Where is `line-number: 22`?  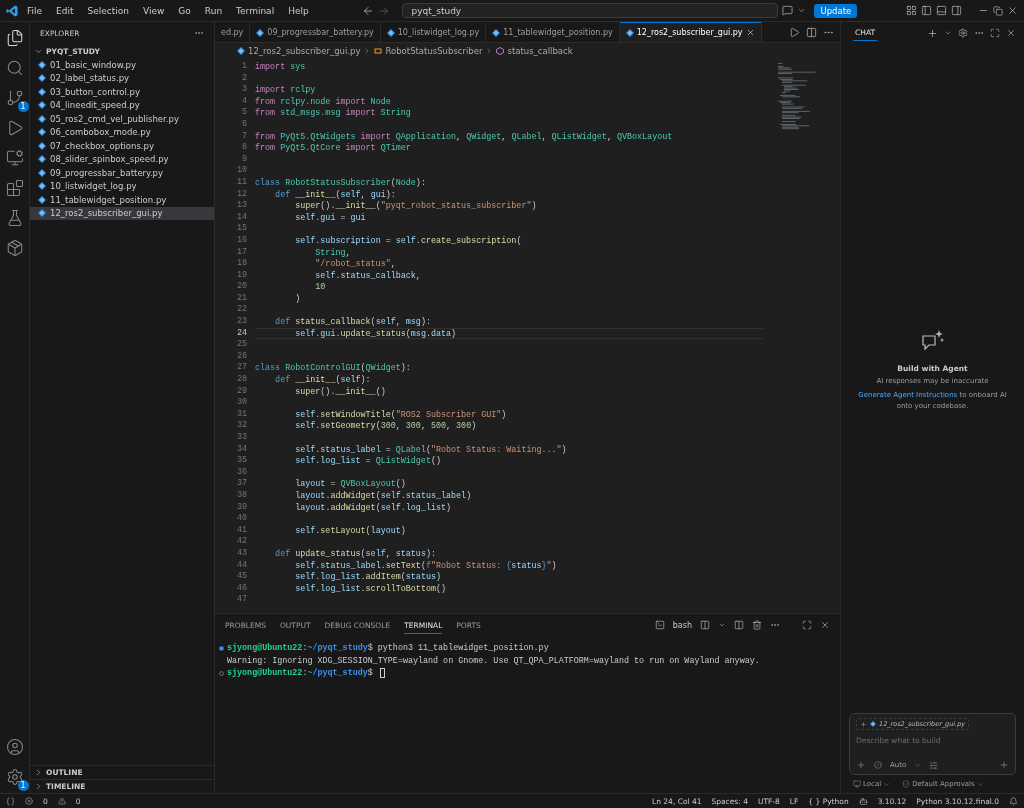 line-number: 22 is located at coordinates (241, 310).